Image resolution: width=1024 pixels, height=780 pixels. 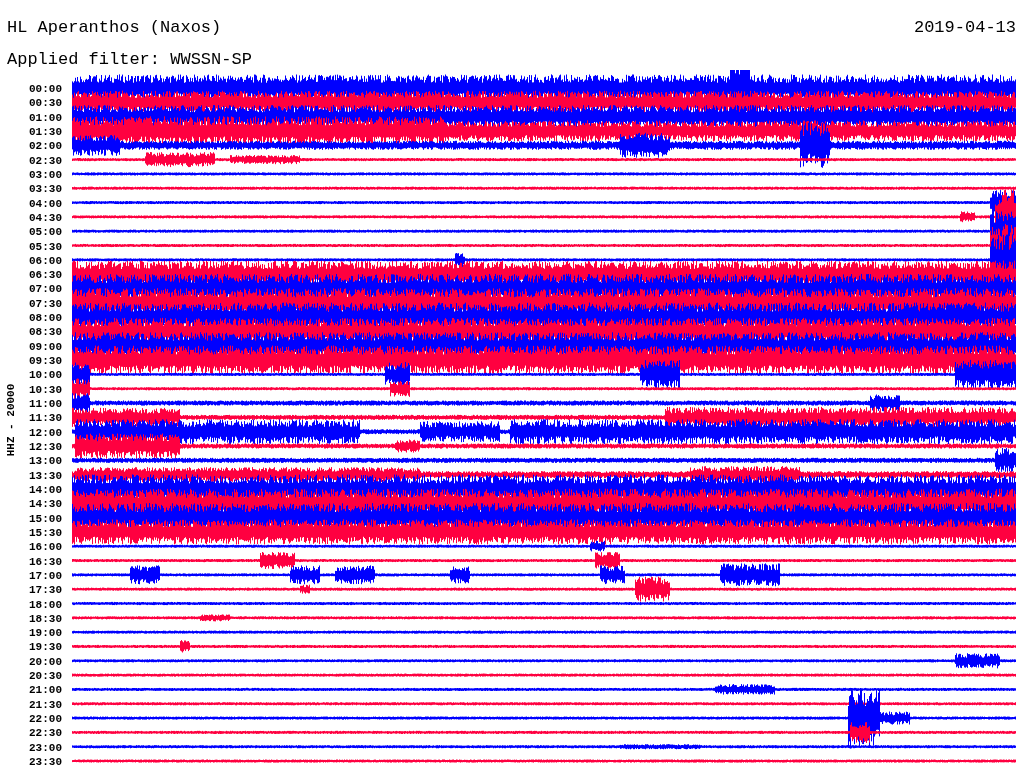 What do you see at coordinates (45, 547) in the screenshot?
I see `time-label: 16:00` at bounding box center [45, 547].